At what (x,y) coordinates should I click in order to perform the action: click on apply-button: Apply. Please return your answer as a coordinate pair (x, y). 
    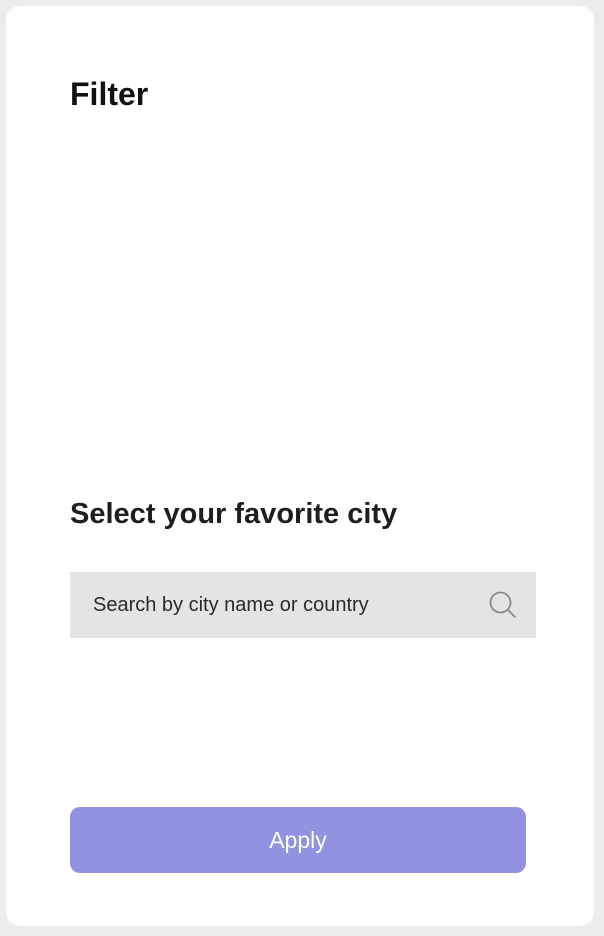
    Looking at the image, I should click on (298, 840).